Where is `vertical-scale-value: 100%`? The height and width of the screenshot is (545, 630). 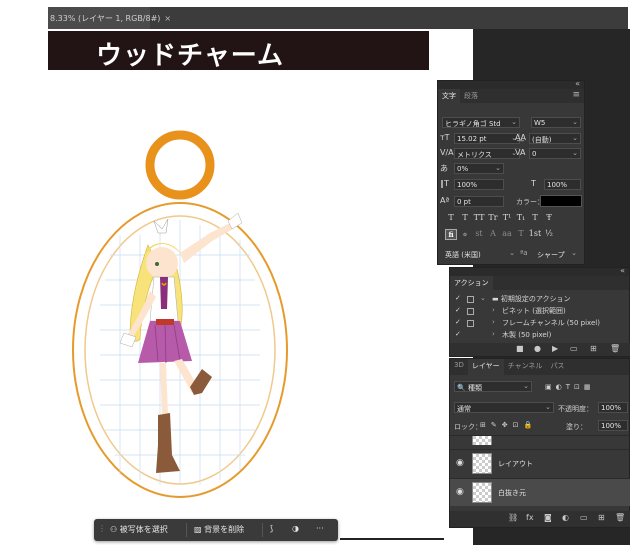 vertical-scale-value: 100% is located at coordinates (467, 185).